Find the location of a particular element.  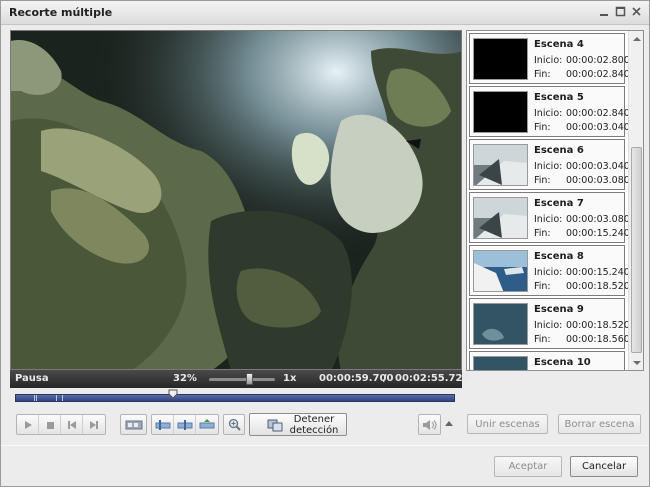

zoom-percent: 32% is located at coordinates (185, 378).